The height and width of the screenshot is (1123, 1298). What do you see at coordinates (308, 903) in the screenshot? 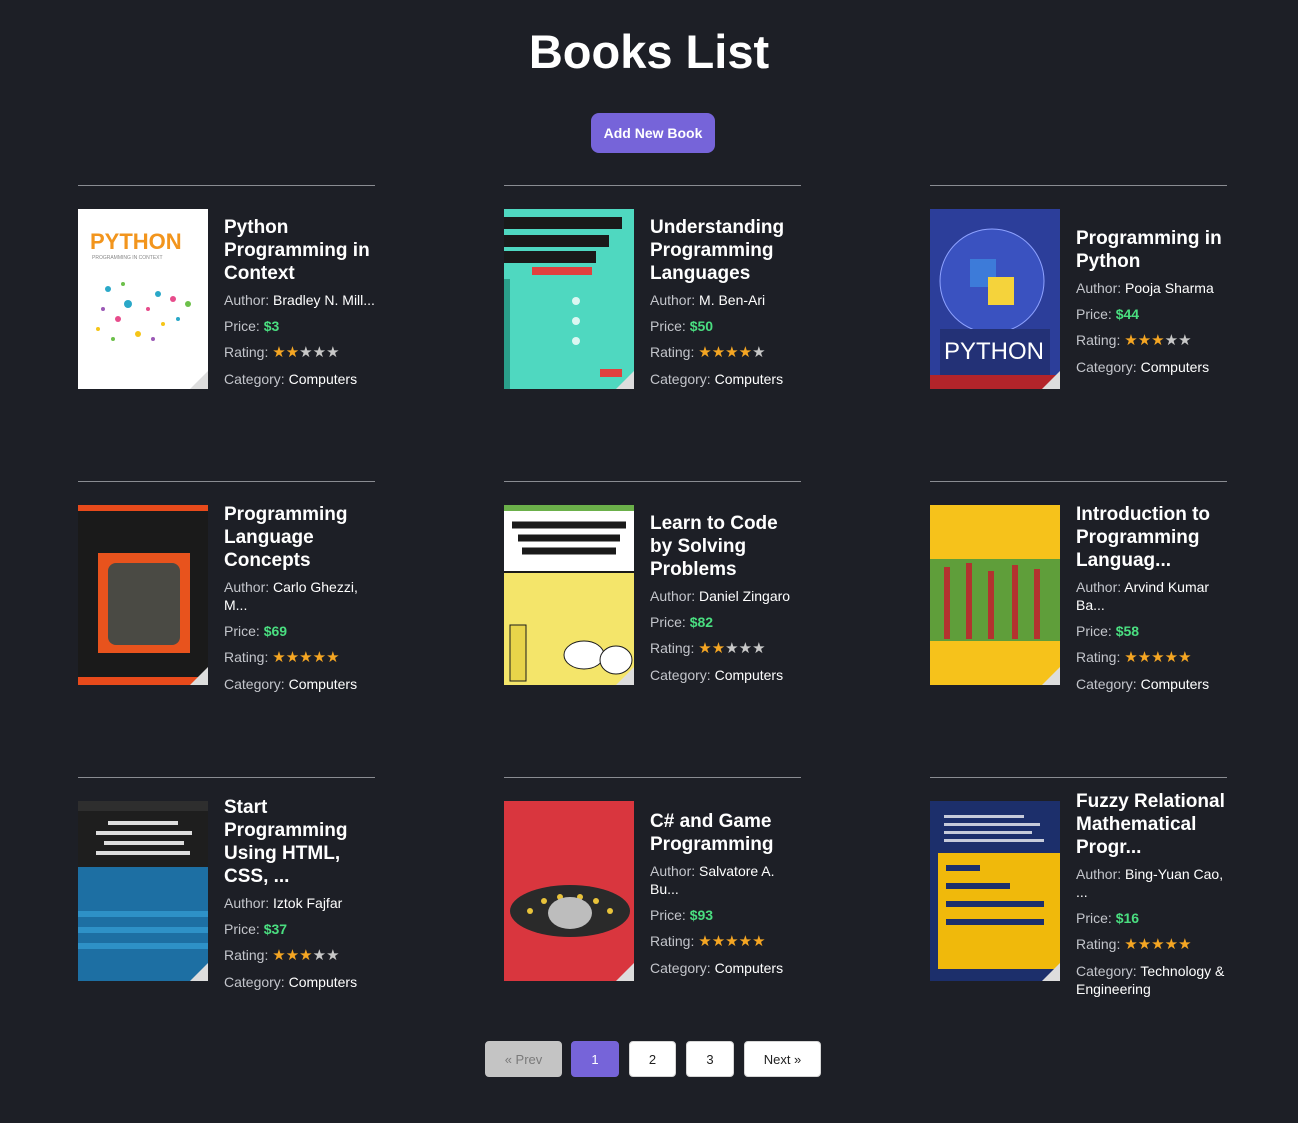
I see `author-value: Iztok Fajfar` at bounding box center [308, 903].